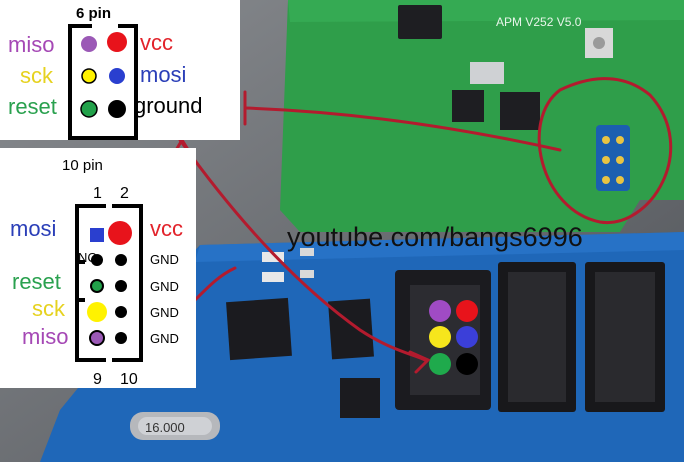  Describe the element at coordinates (37, 75) in the screenshot. I see `label-sck-6: sck` at that location.